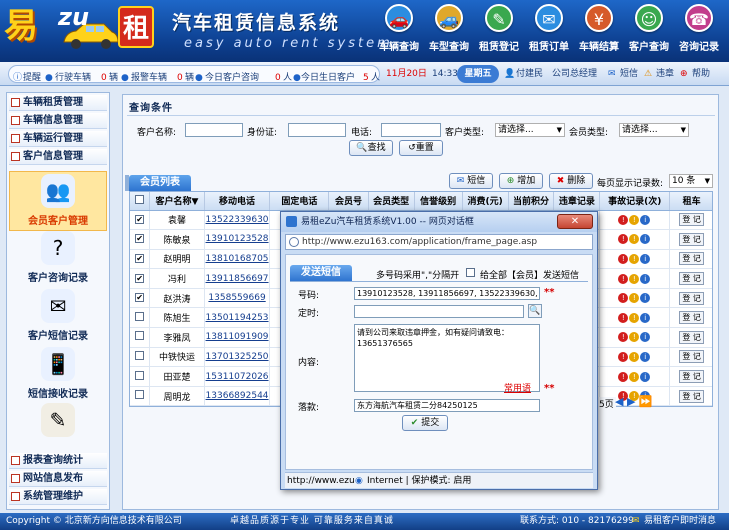 The width and height of the screenshot is (729, 530). Describe the element at coordinates (58, 461) in the screenshot. I see `nav-section-bottom-0: 报表查询统计` at that location.